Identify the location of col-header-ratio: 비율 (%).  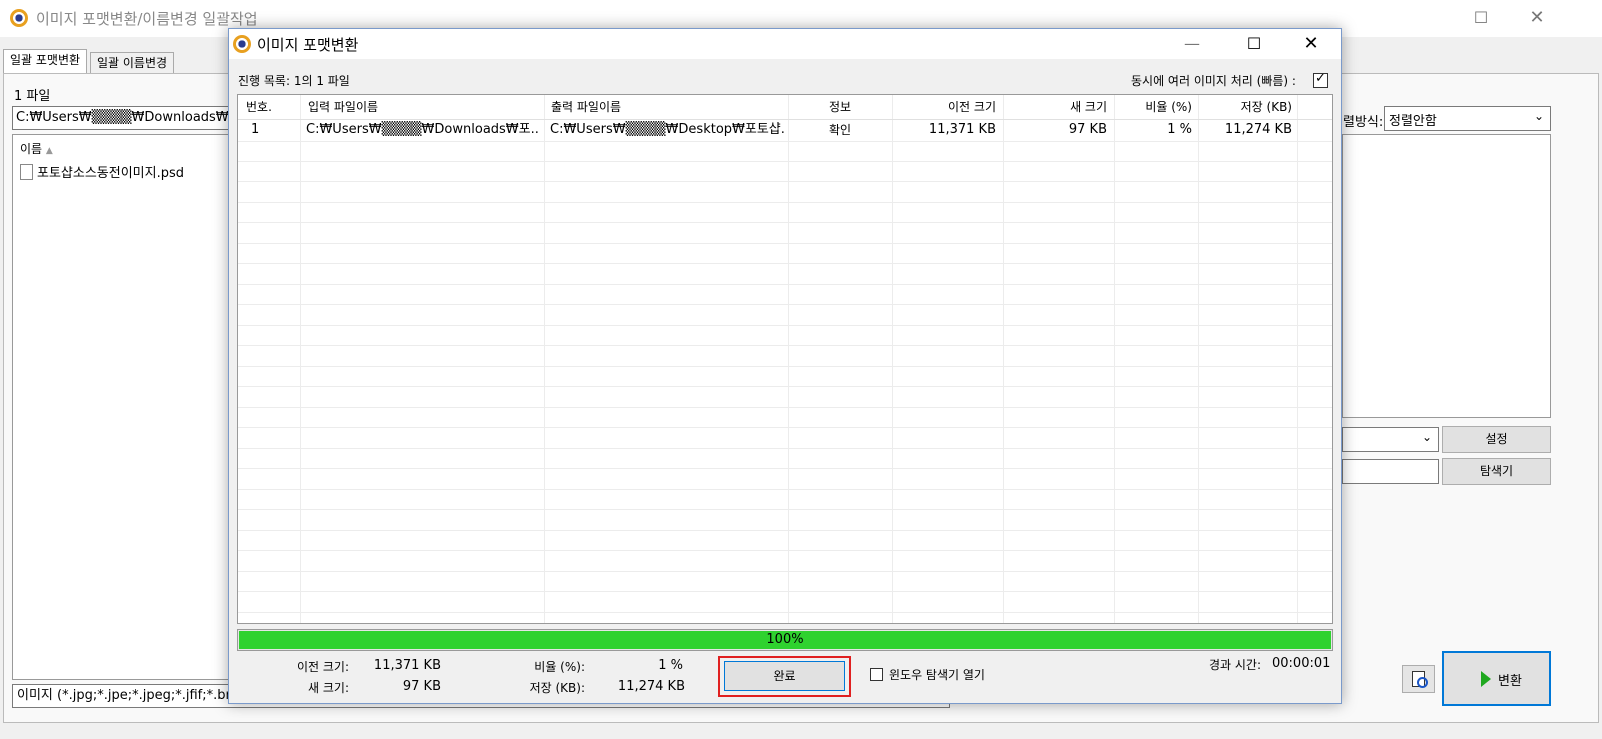
(1156, 107).